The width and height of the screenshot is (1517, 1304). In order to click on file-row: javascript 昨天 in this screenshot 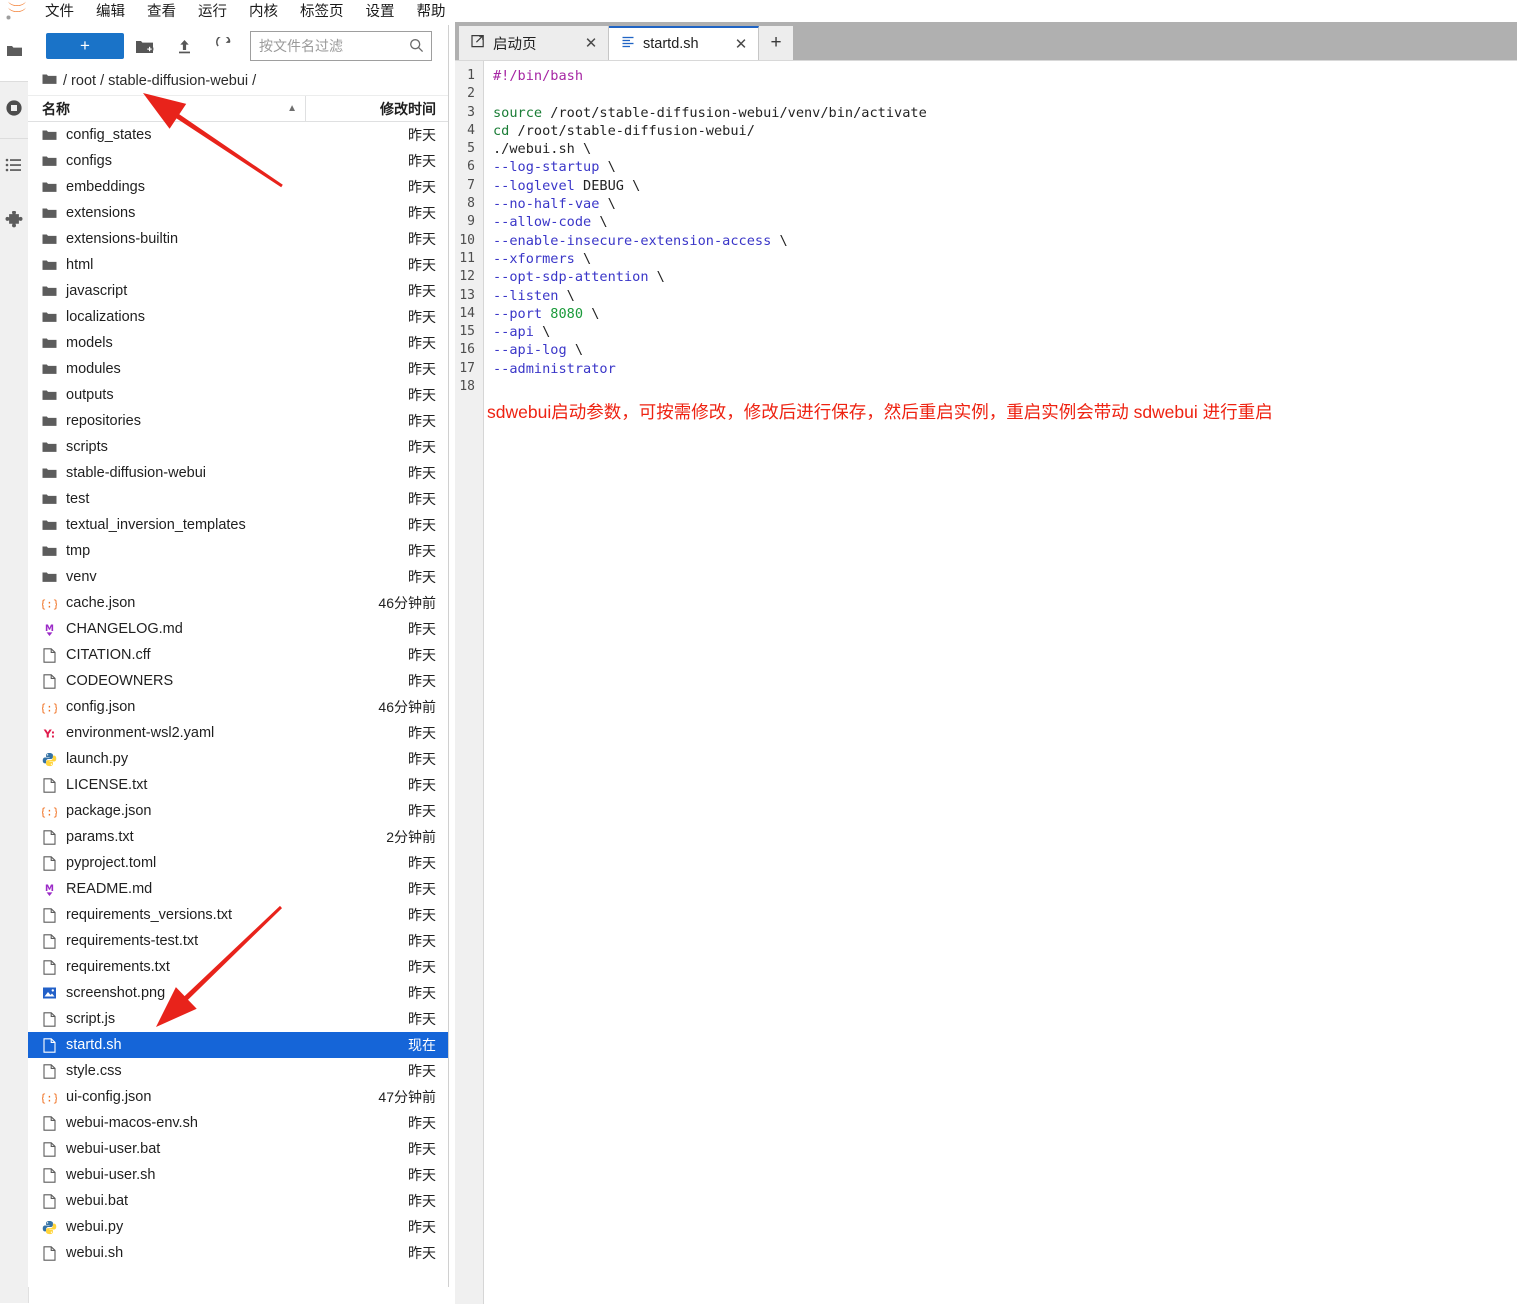, I will do `click(238, 291)`.